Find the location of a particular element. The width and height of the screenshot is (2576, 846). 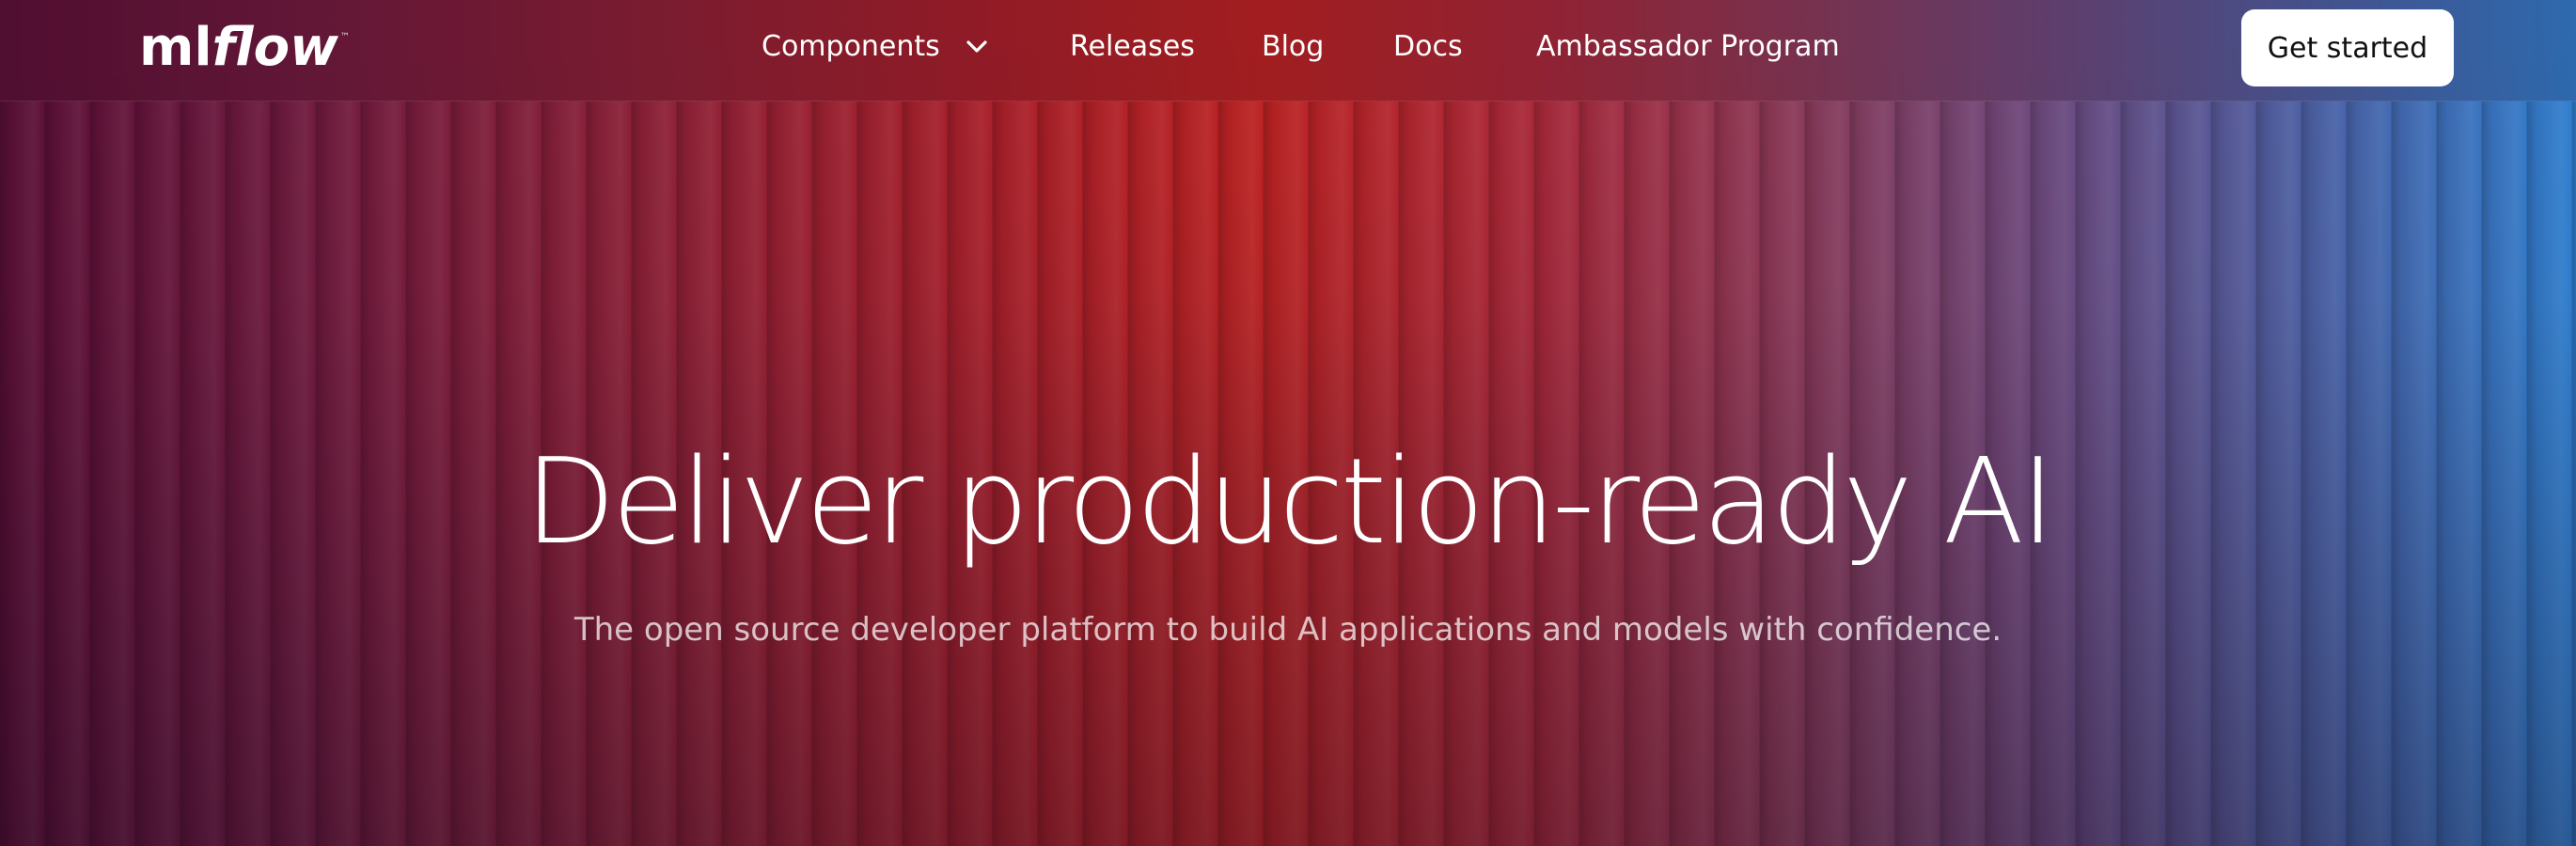

nav-blog-link: Blog is located at coordinates (1293, 47).